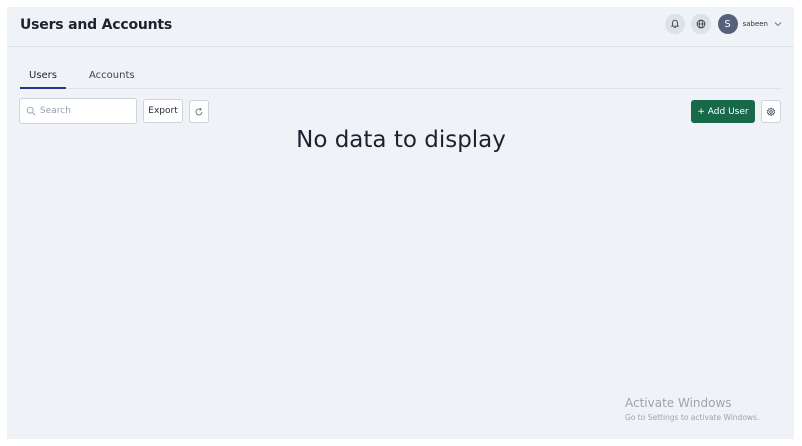 The image size is (802, 446). What do you see at coordinates (401, 140) in the screenshot?
I see `empty-state-message: No data to display` at bounding box center [401, 140].